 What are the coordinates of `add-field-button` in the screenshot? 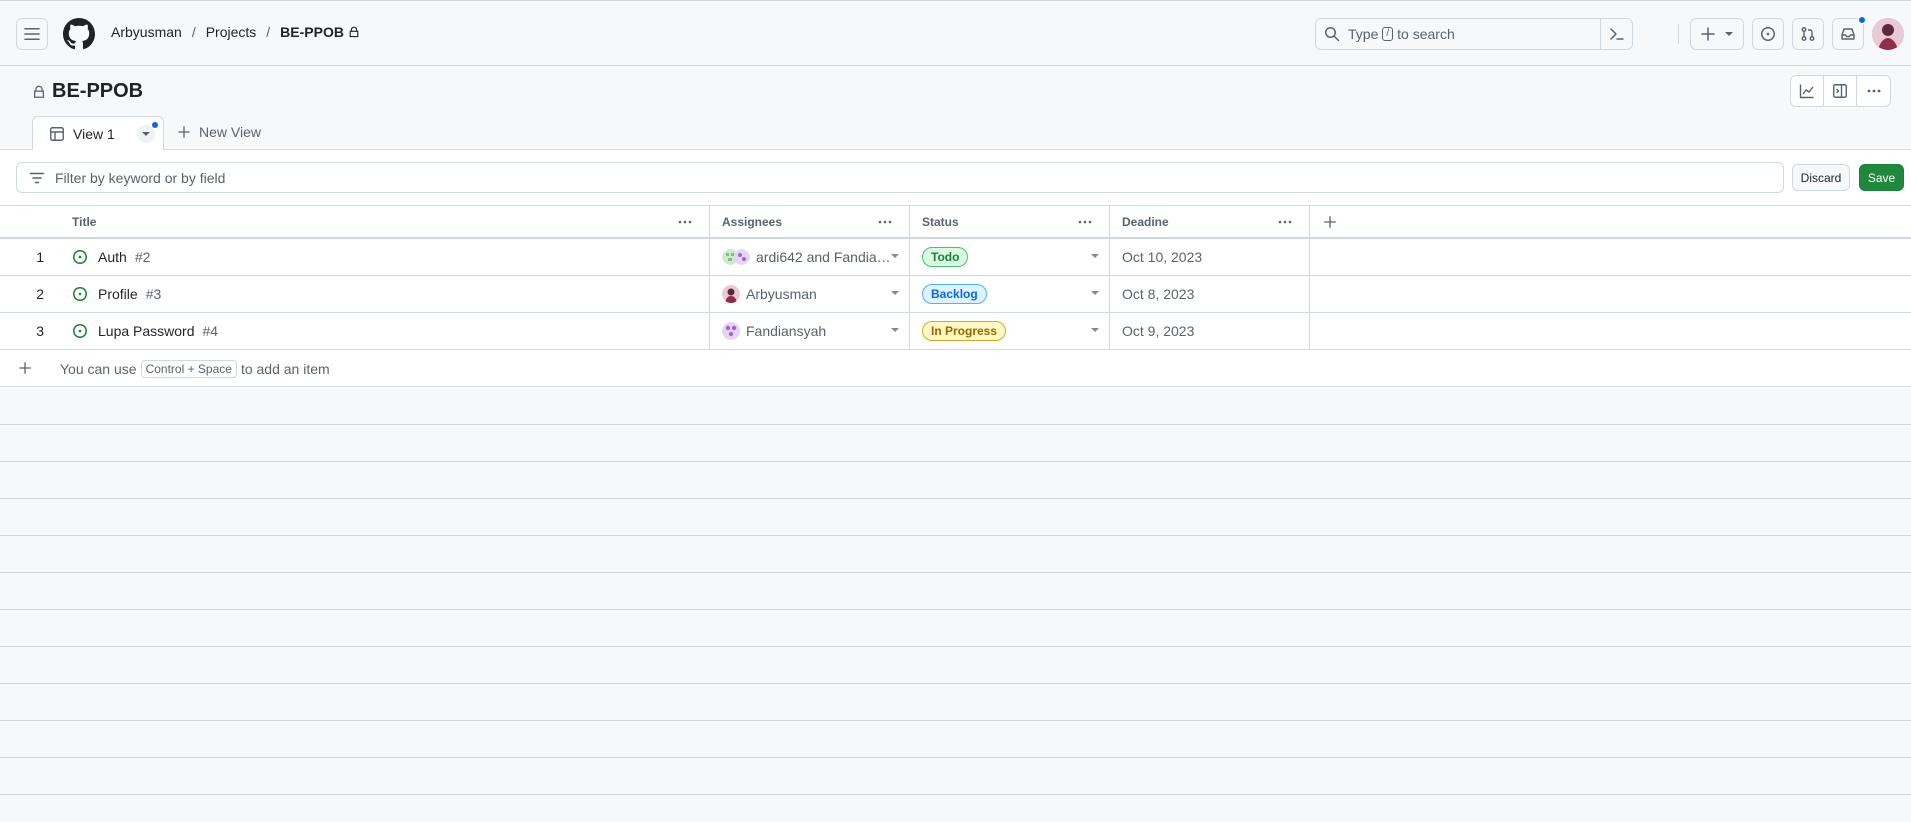 It's located at (1330, 221).